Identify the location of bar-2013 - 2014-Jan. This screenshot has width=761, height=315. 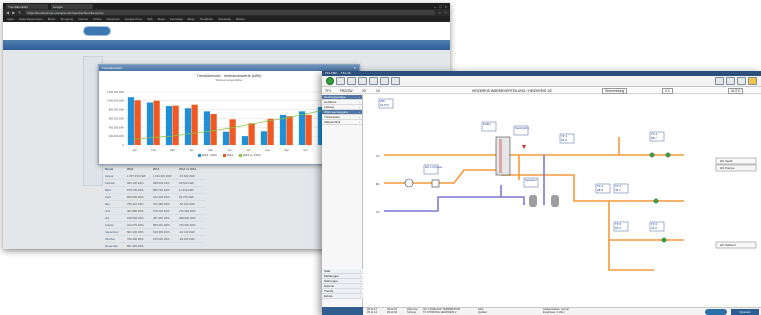
(131, 121).